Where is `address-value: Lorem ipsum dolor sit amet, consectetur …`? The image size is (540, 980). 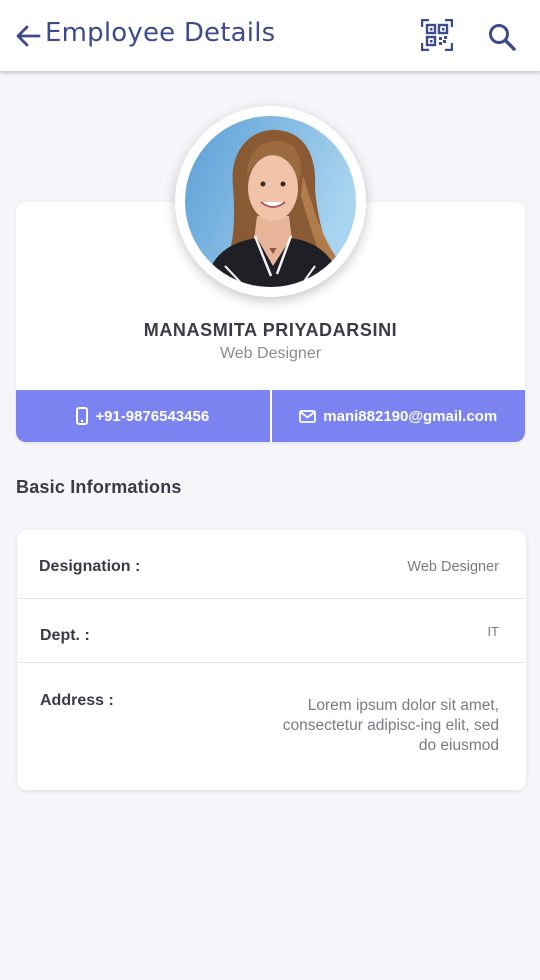 address-value: Lorem ipsum dolor sit amet, consectetur … is located at coordinates (390, 725).